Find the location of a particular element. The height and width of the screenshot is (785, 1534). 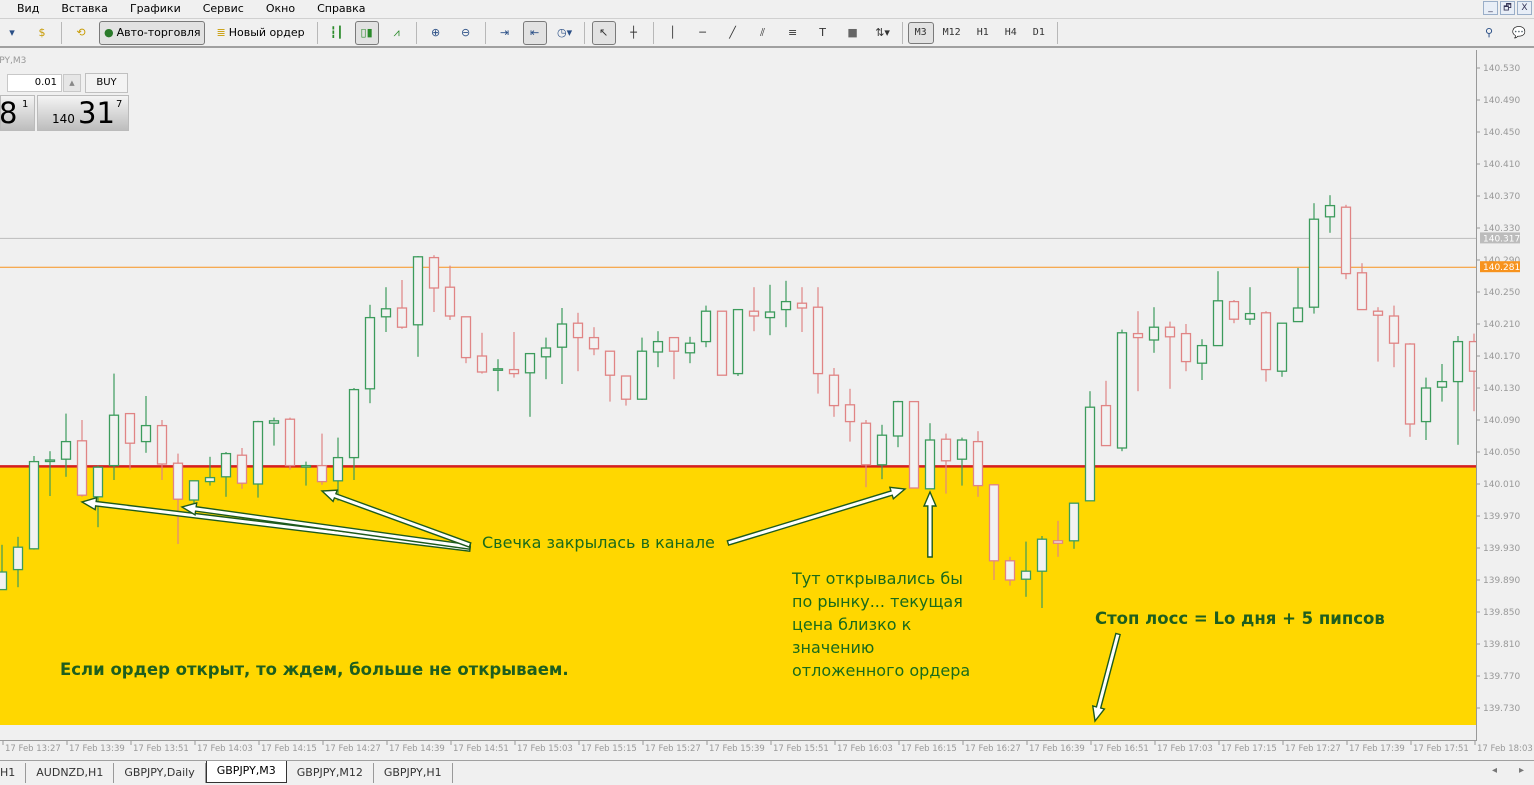

buy-price-small: 140 is located at coordinates (63, 119).